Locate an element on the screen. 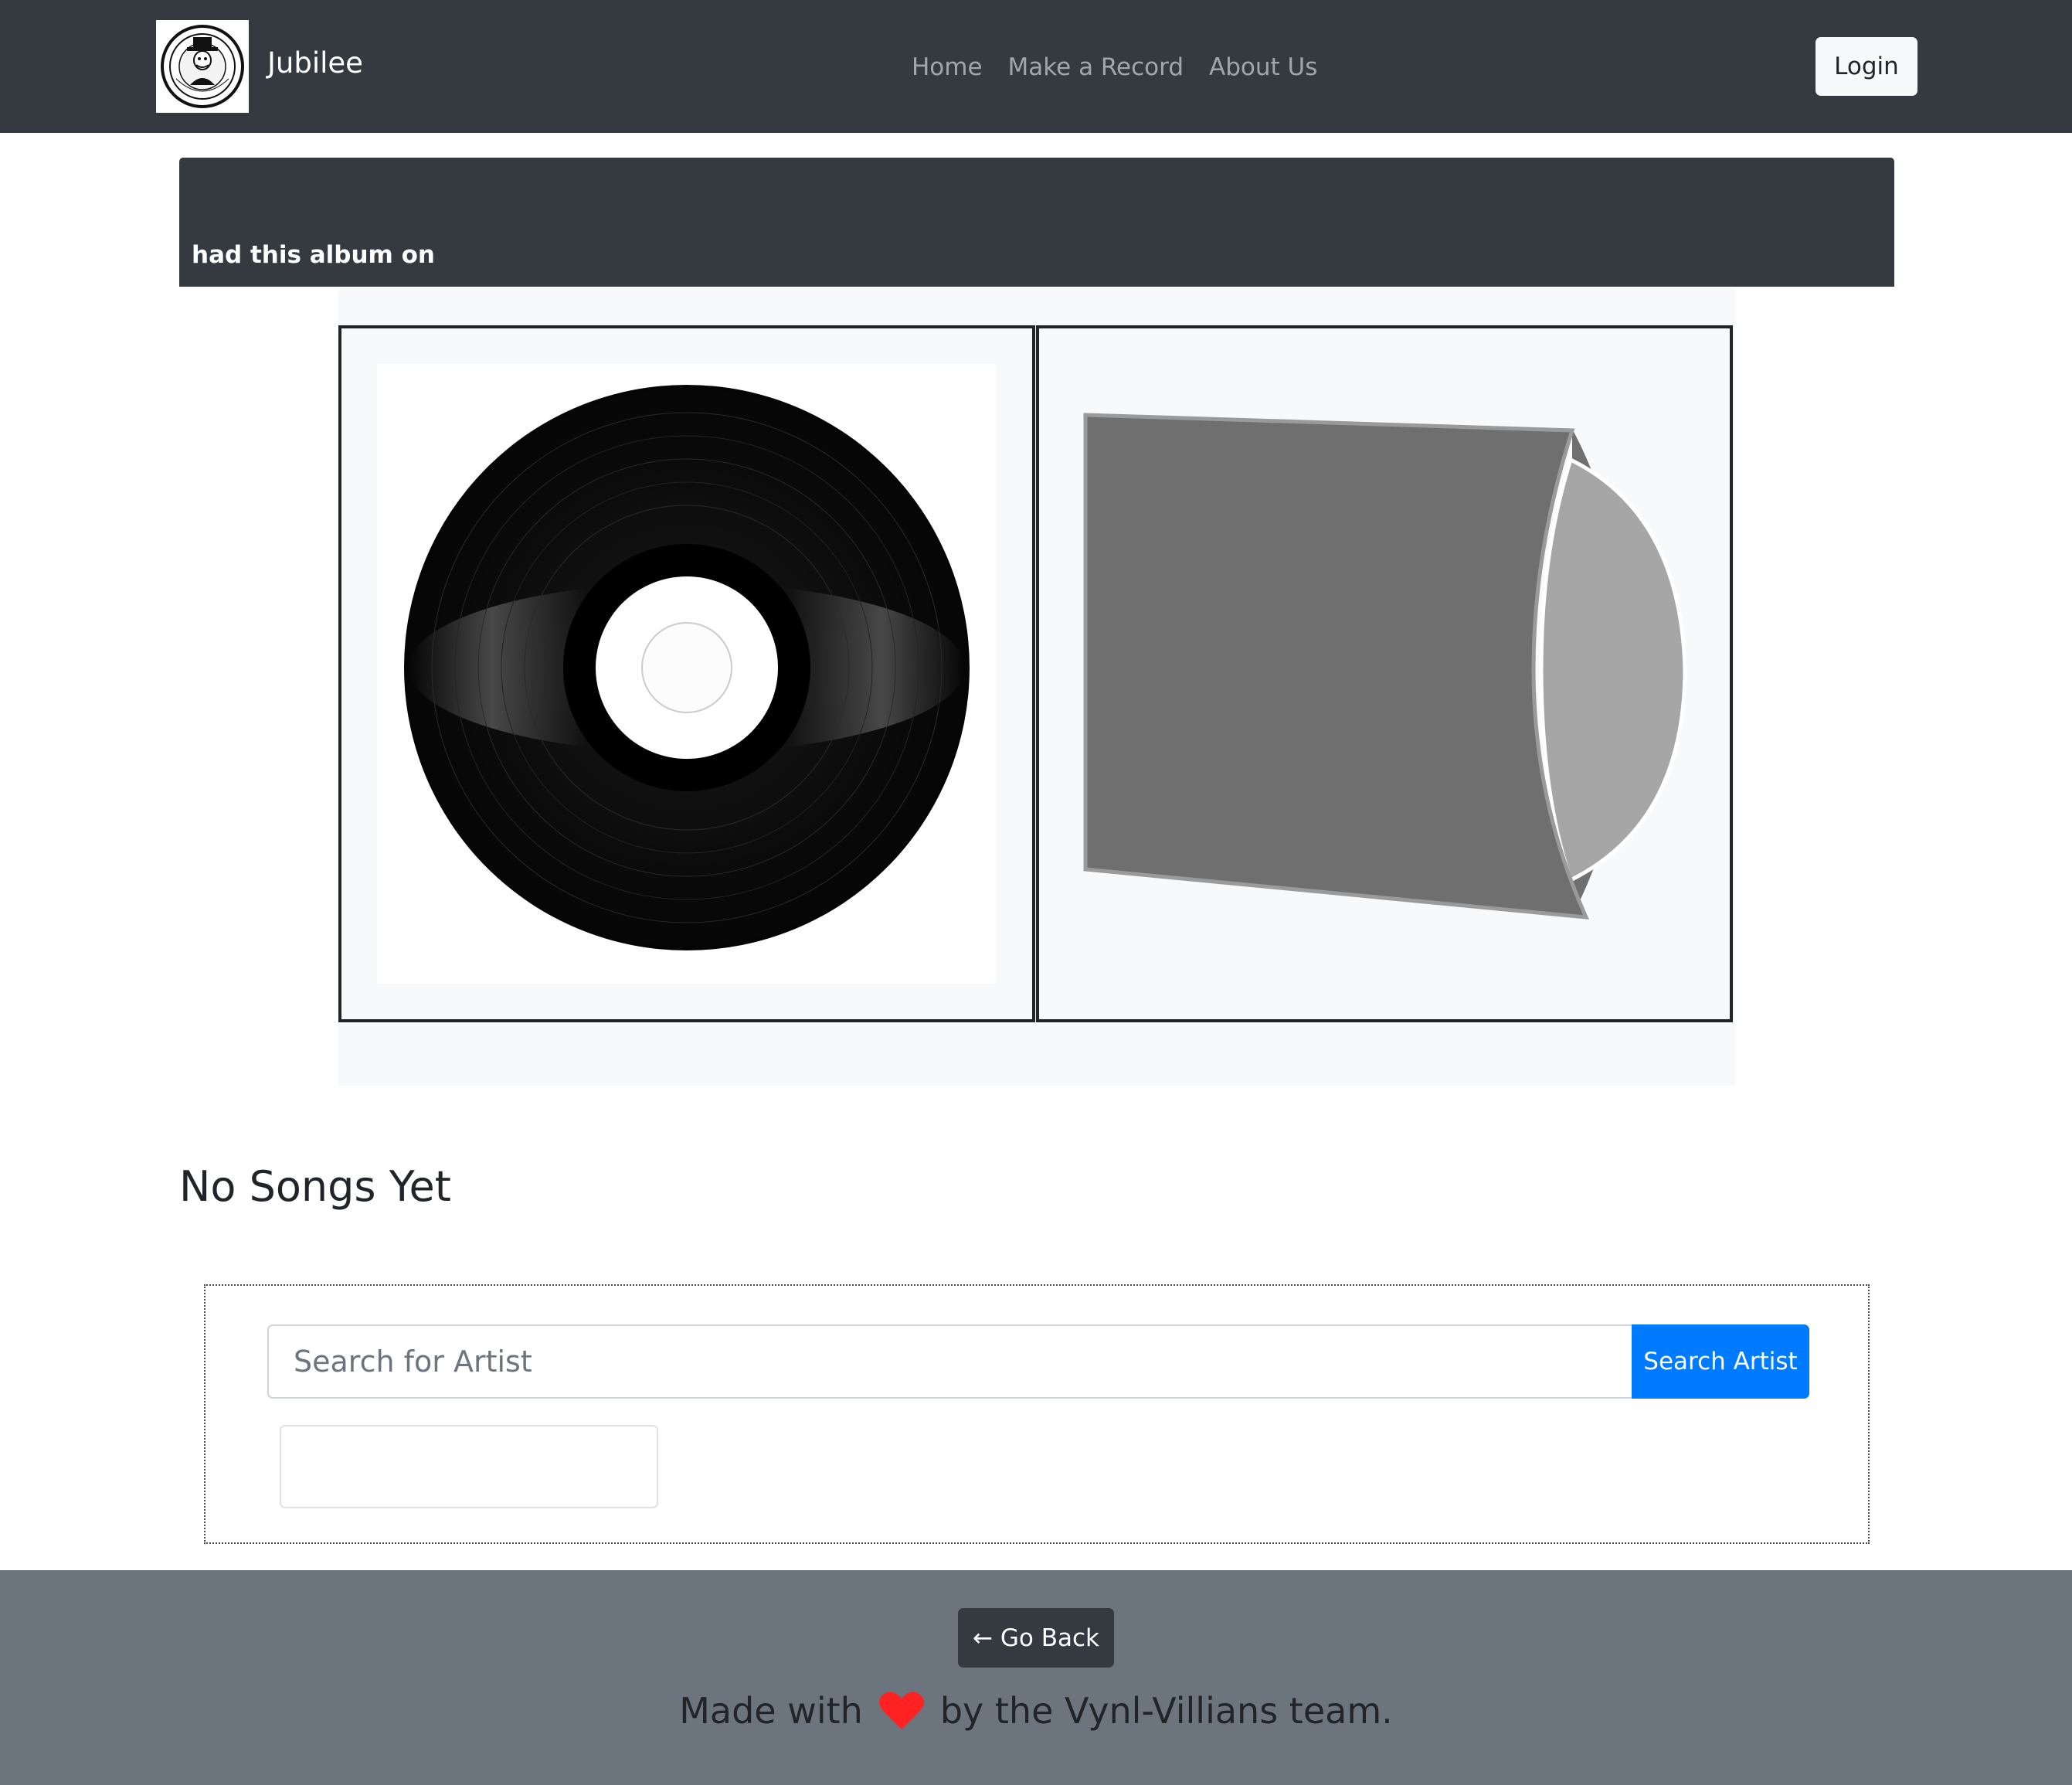 This screenshot has width=2072, height=1785. go-back-button: ← Go Back is located at coordinates (1036, 1638).